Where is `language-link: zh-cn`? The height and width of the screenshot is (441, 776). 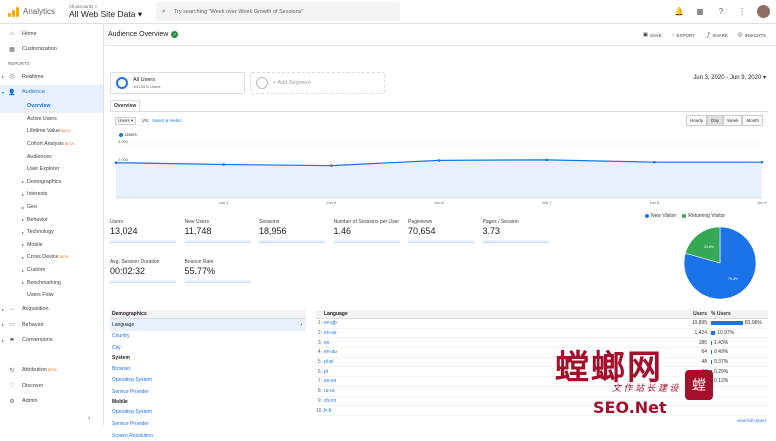 language-link: zh-cn is located at coordinates (494, 401).